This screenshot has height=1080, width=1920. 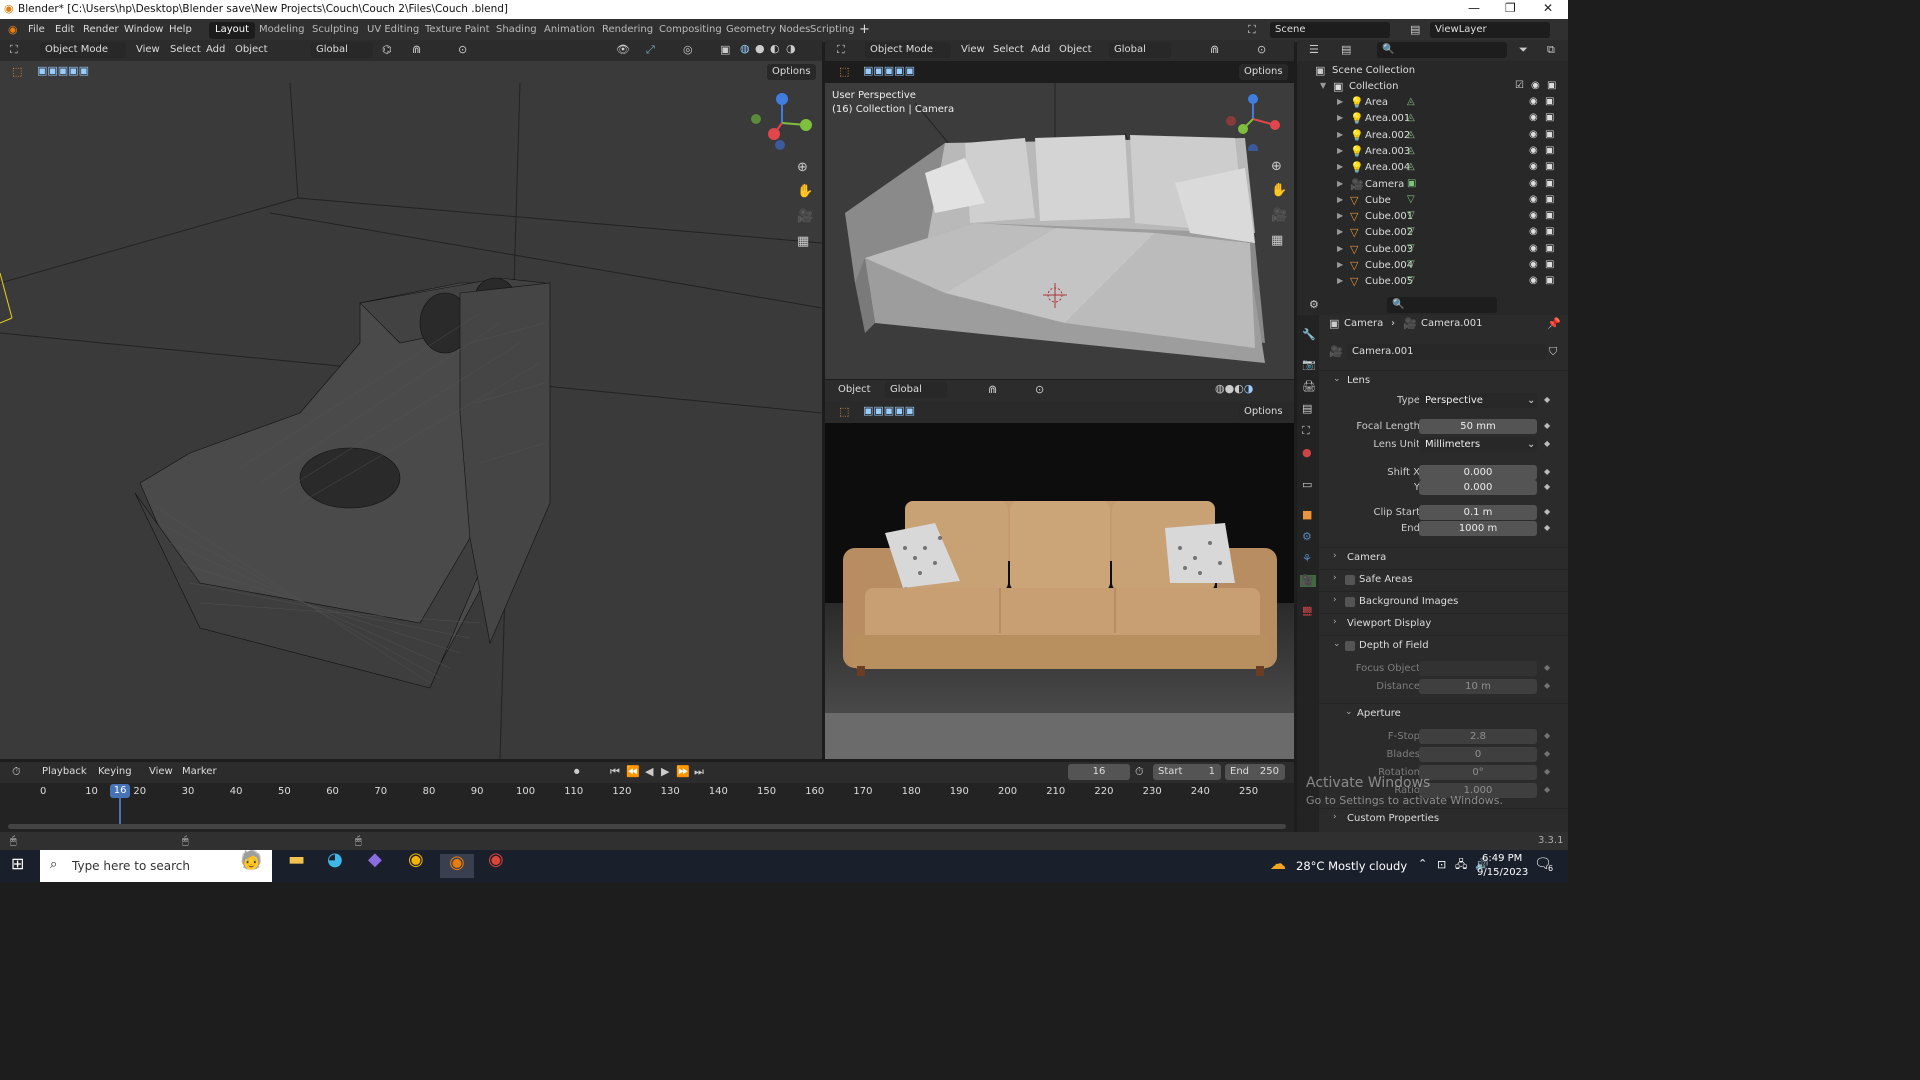 What do you see at coordinates (791, 72) in the screenshot?
I see `options-button: Options` at bounding box center [791, 72].